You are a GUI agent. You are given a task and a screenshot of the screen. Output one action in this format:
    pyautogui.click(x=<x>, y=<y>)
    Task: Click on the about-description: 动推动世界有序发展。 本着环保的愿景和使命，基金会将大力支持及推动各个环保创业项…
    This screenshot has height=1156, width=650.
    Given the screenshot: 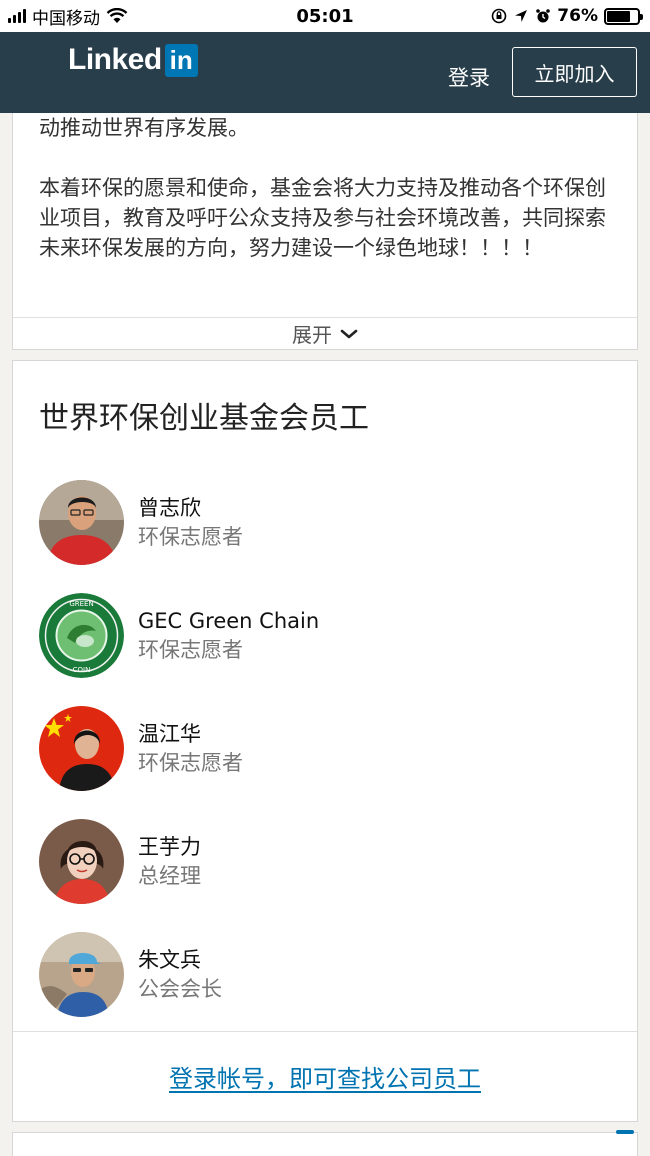 What is the action you would take?
    pyautogui.click(x=329, y=188)
    